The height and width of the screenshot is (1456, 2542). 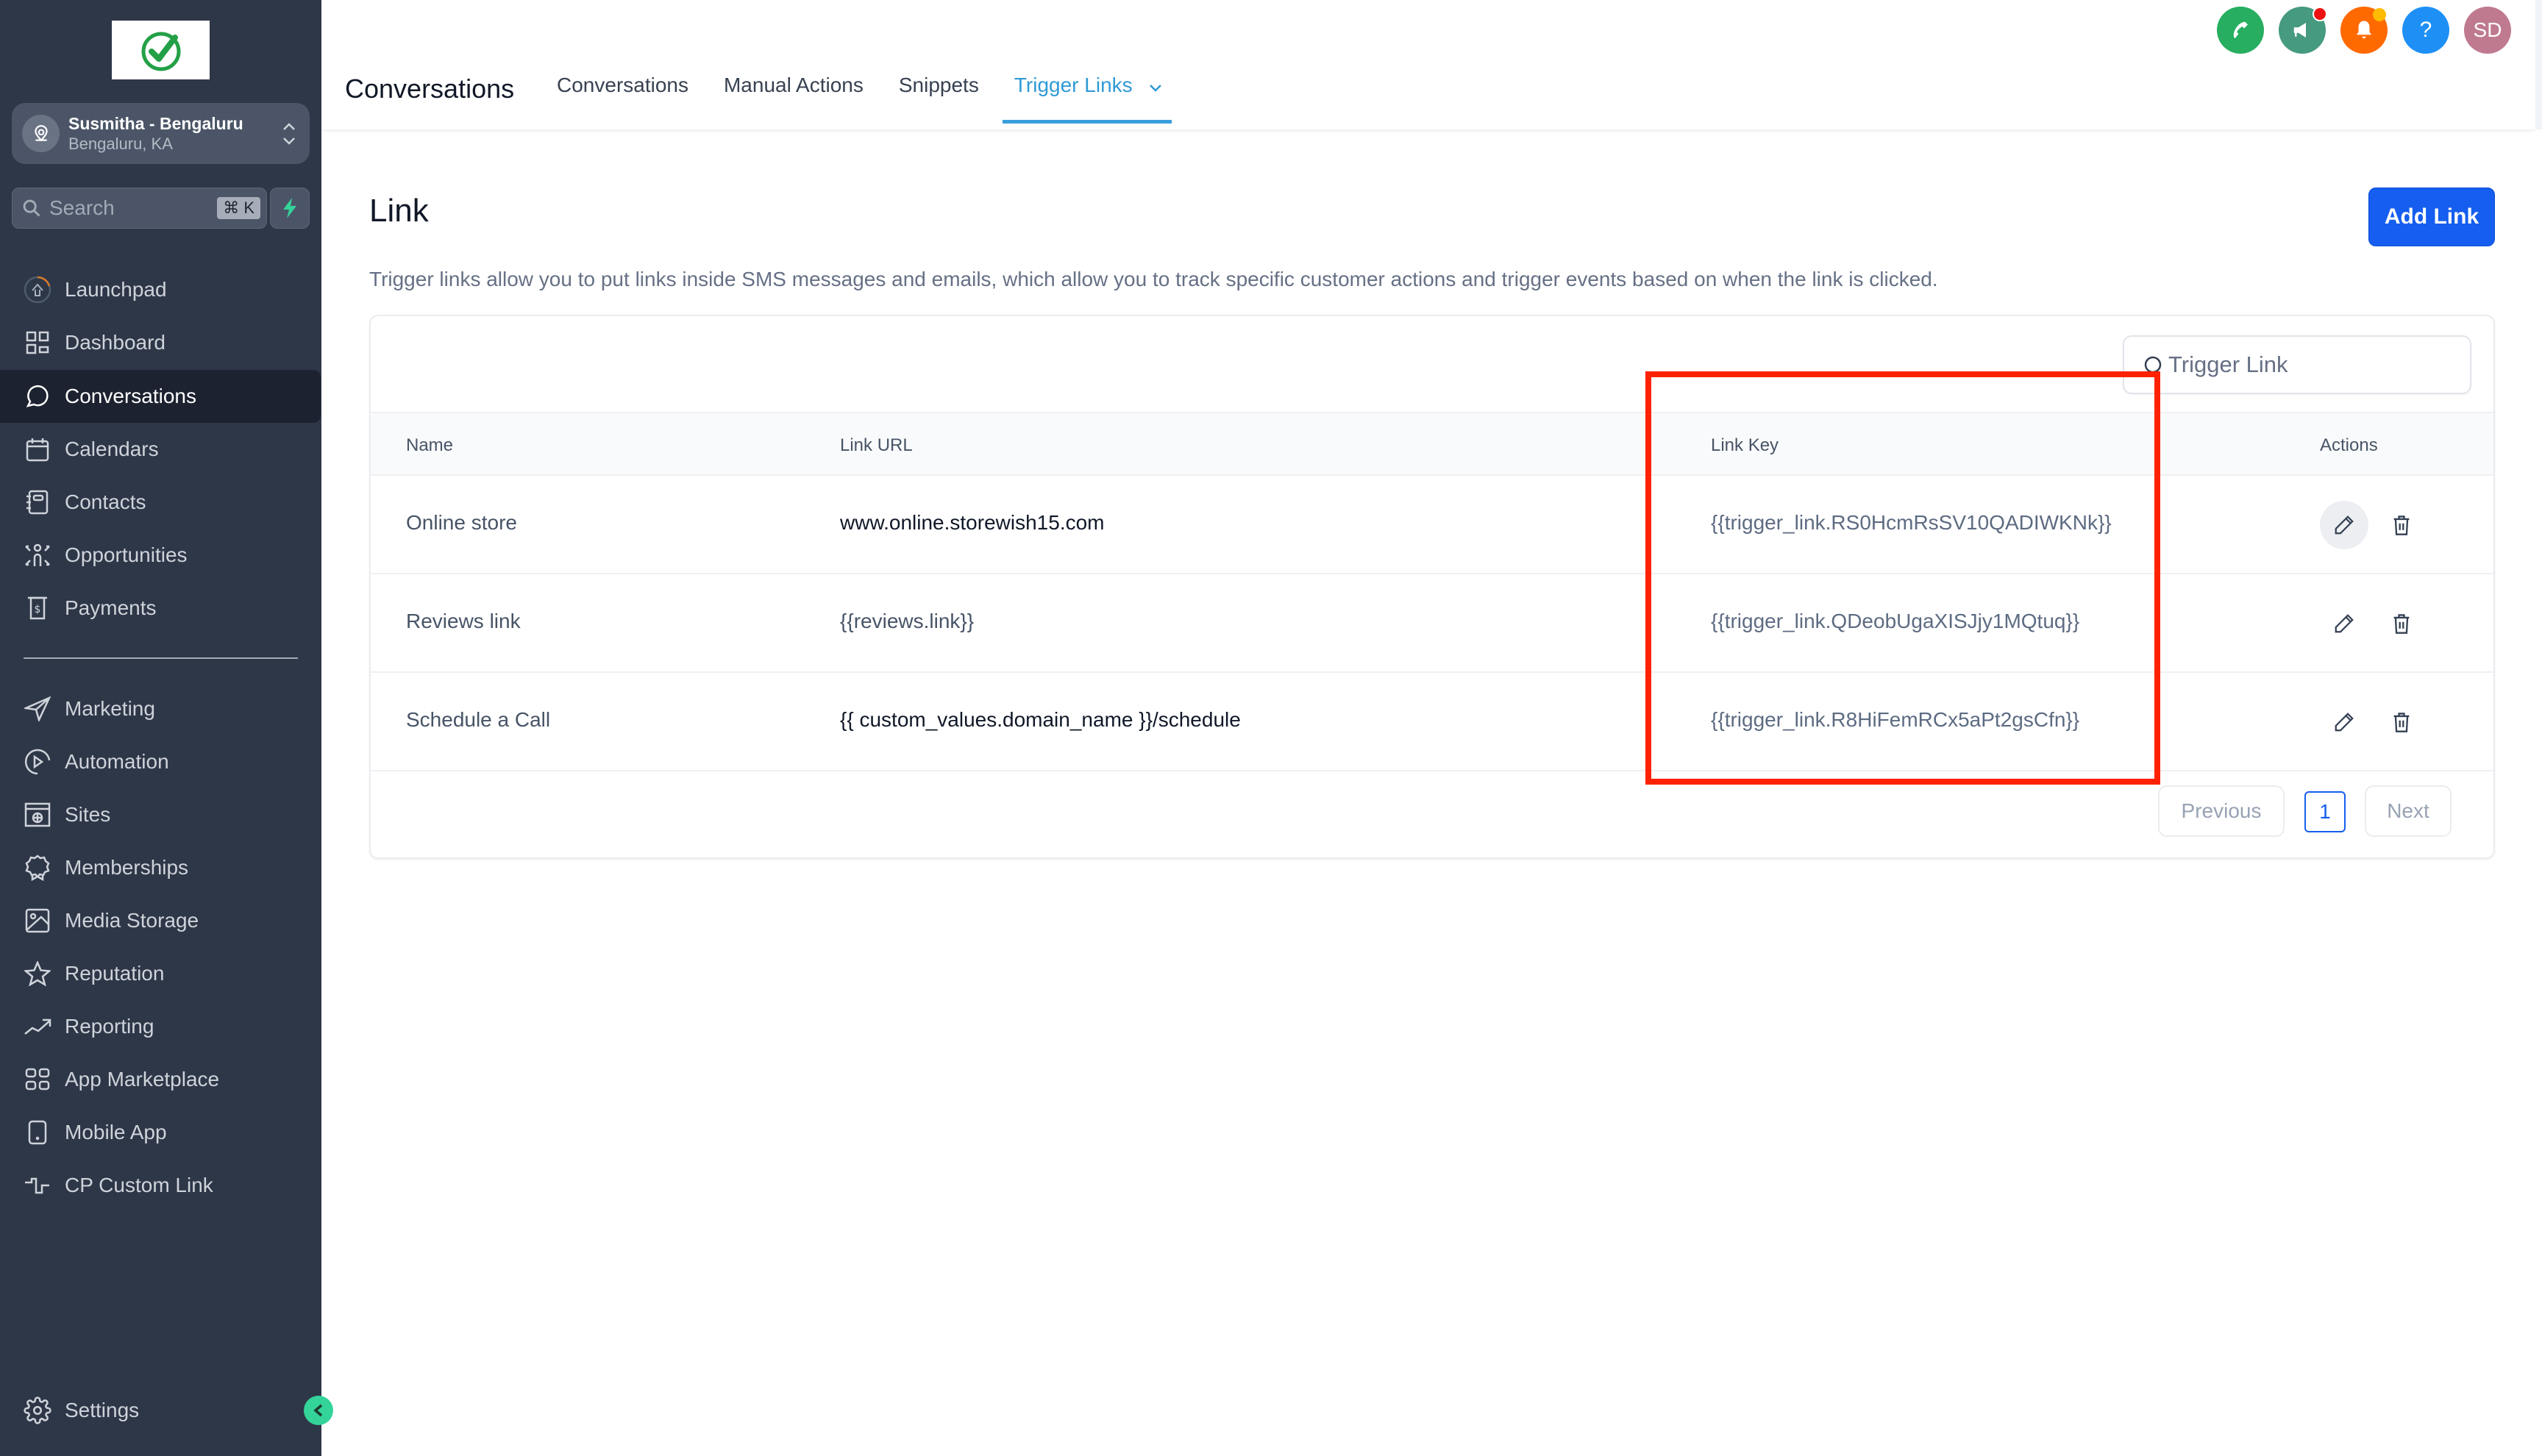 What do you see at coordinates (37, 974) in the screenshot?
I see `star-icon` at bounding box center [37, 974].